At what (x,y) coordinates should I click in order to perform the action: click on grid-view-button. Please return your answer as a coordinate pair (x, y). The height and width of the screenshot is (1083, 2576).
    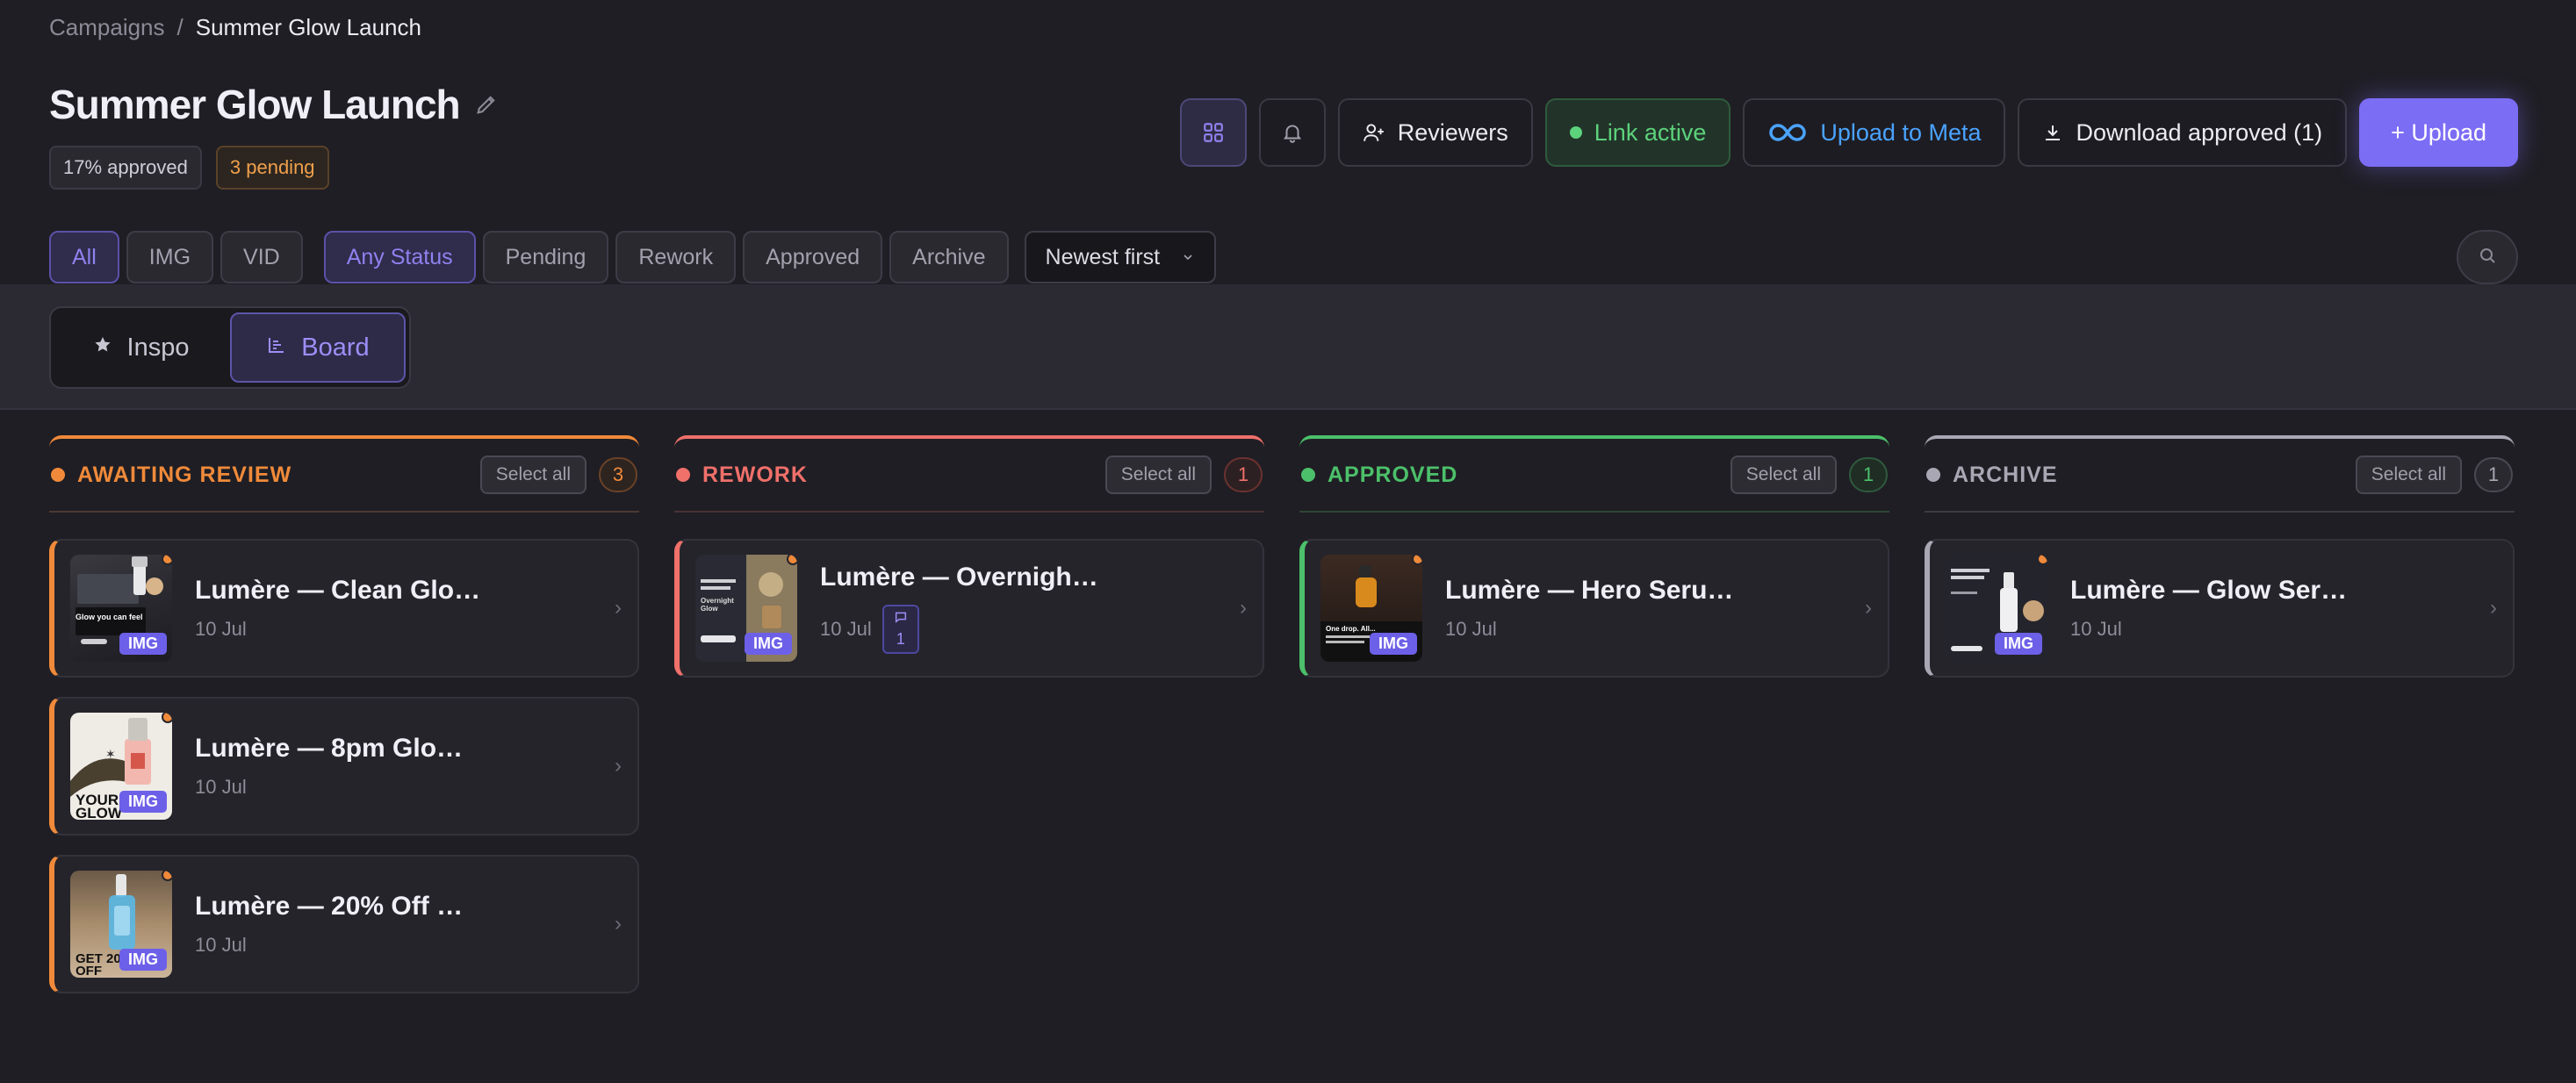
    Looking at the image, I should click on (1213, 132).